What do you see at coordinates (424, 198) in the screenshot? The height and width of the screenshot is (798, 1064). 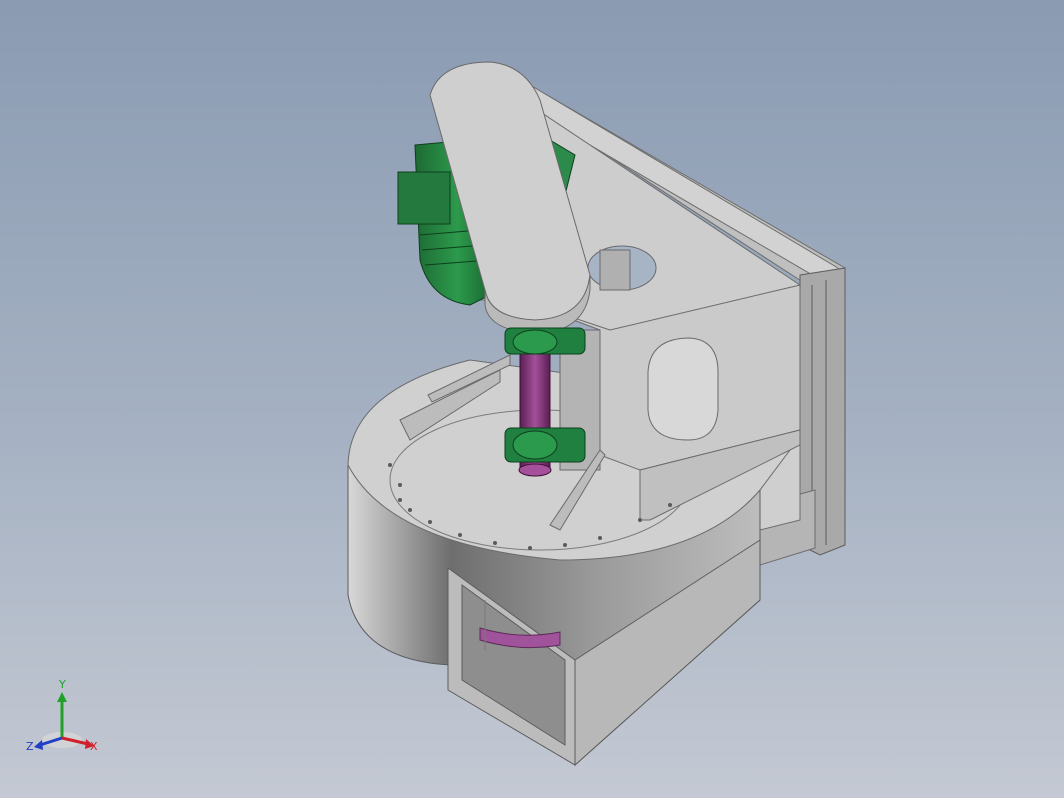 I see `terminal-box` at bounding box center [424, 198].